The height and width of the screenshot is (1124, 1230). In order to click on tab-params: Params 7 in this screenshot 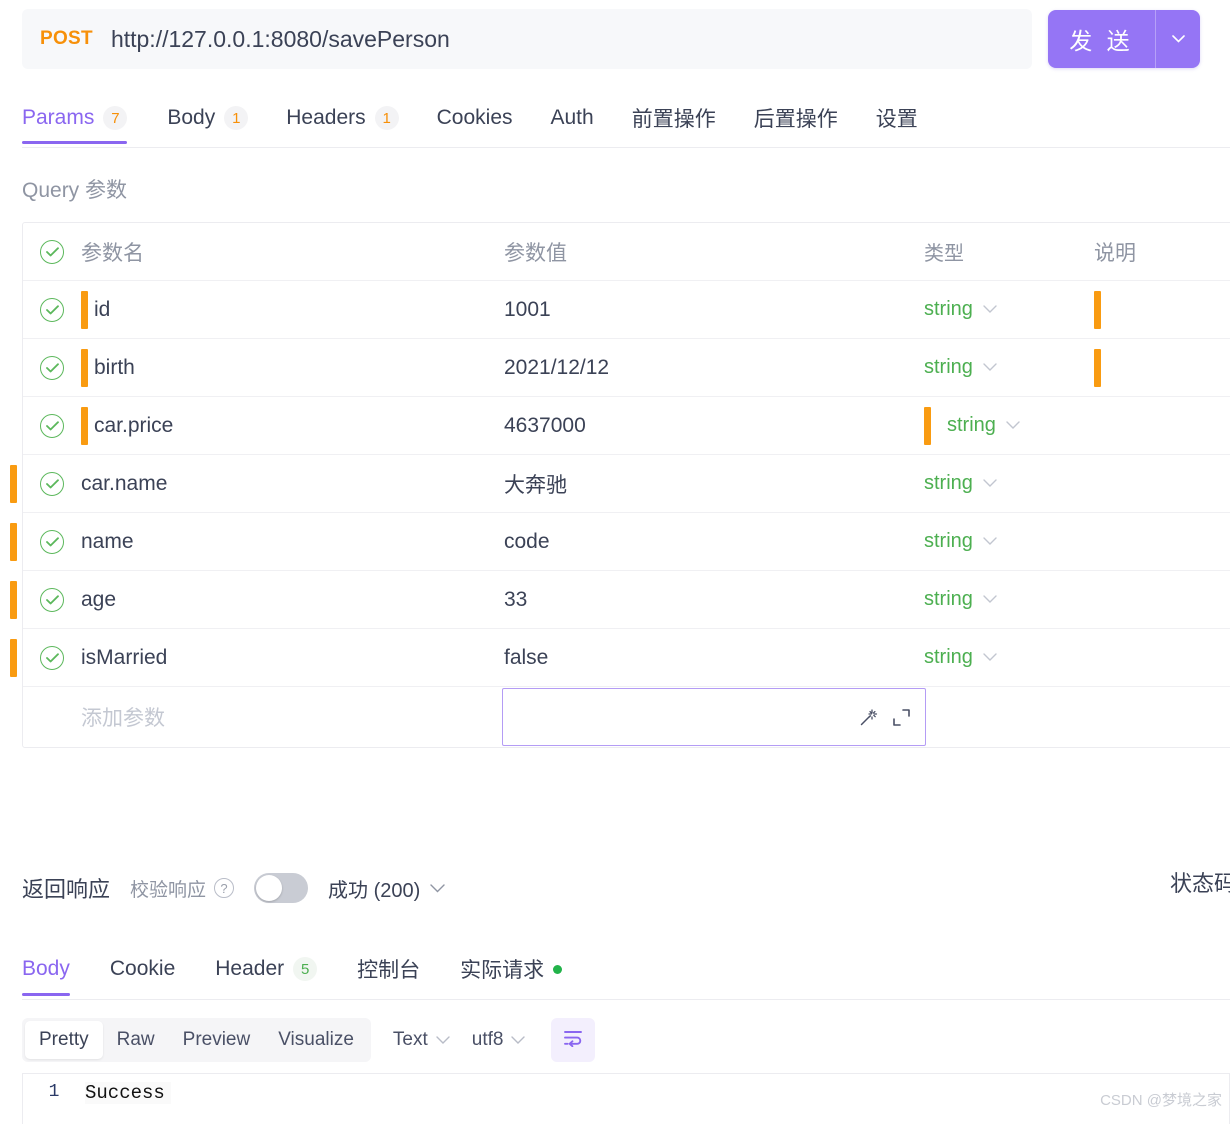, I will do `click(87, 118)`.